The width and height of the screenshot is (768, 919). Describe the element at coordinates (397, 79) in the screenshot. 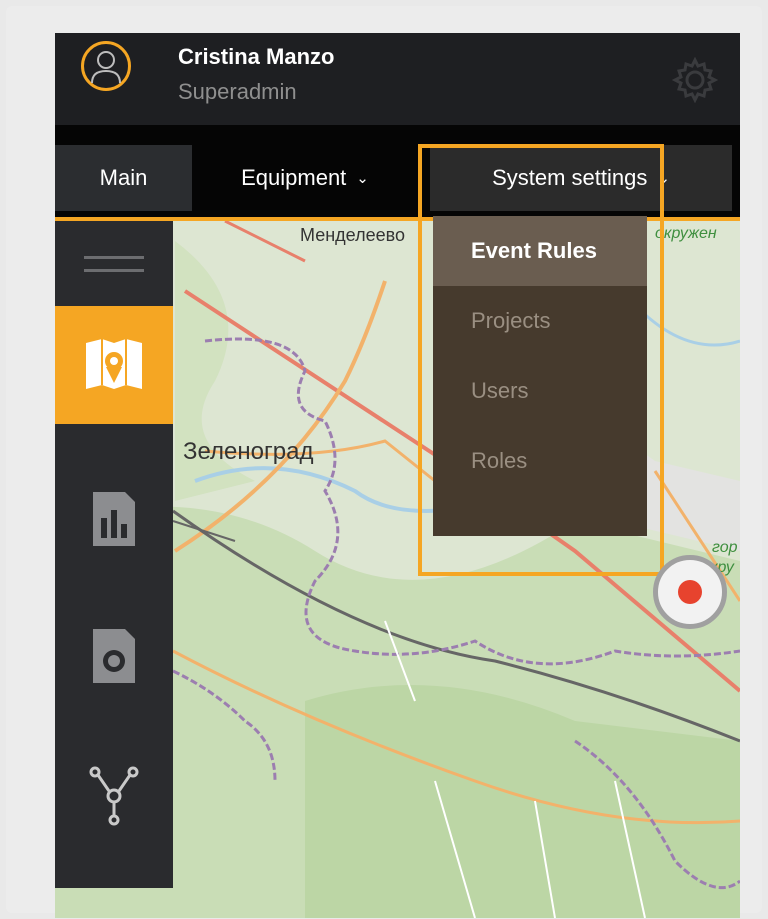

I see `user-header: Cristina Manzo Superadmin` at that location.